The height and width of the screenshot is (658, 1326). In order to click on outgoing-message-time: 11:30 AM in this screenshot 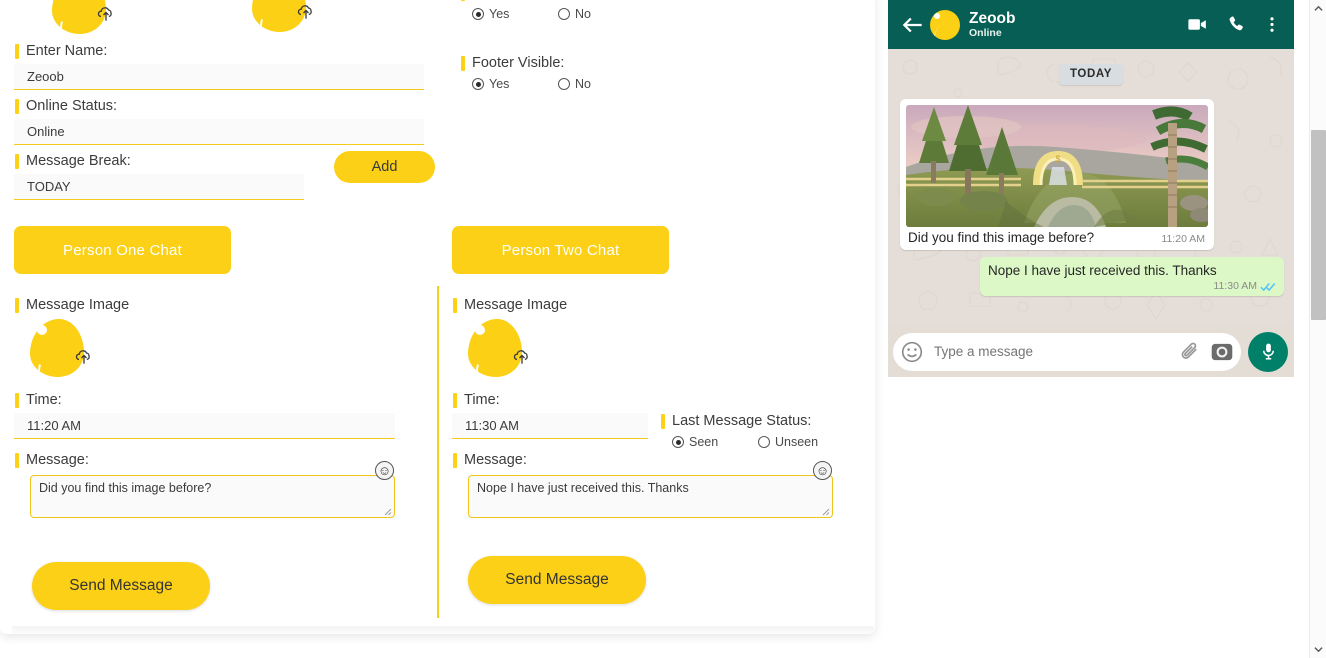, I will do `click(1235, 286)`.